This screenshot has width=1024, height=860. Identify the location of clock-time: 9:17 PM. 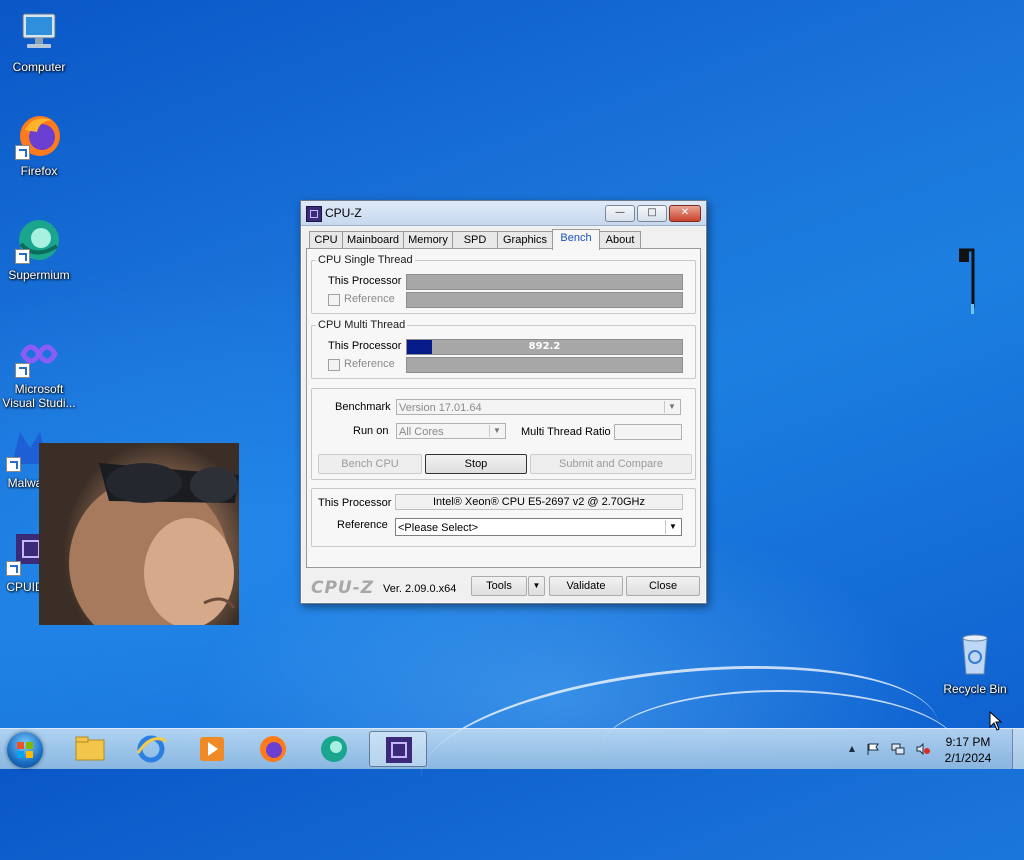
(968, 742).